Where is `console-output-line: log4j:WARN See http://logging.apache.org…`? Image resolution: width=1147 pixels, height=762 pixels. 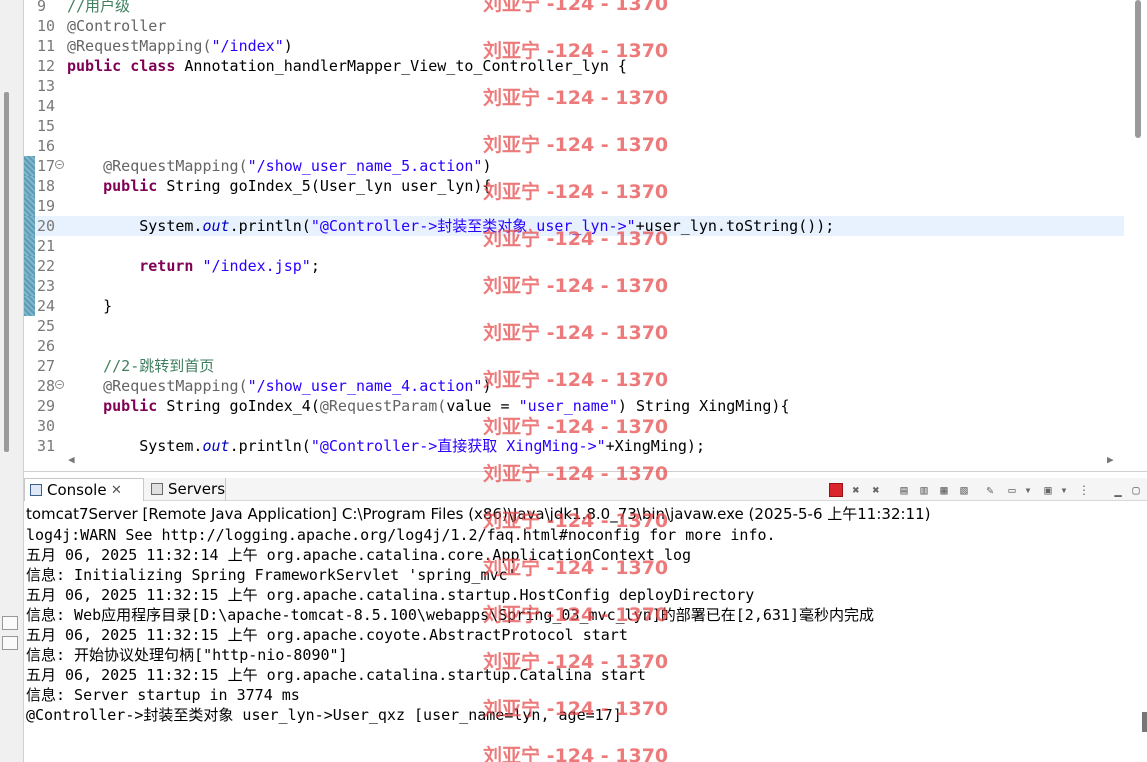 console-output-line: log4j:WARN See http://logging.apache.org… is located at coordinates (401, 535).